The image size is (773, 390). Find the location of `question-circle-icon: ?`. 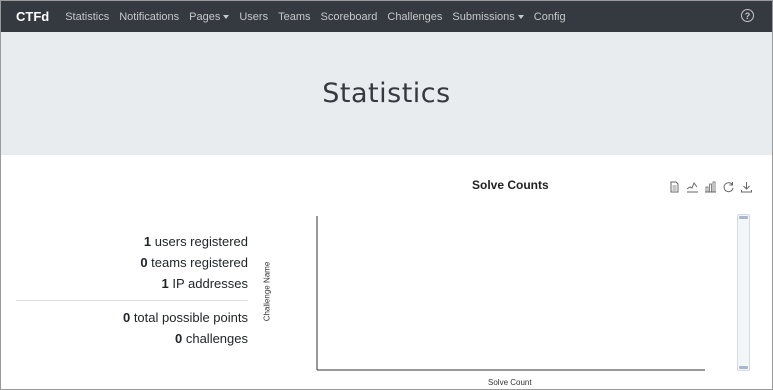

question-circle-icon: ? is located at coordinates (747, 15).